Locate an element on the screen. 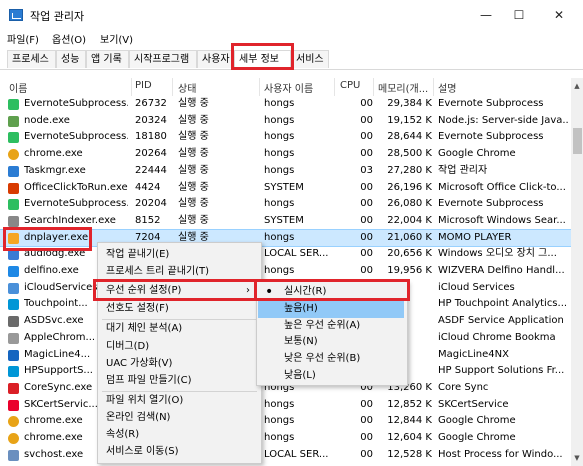  tab-app-history: 앱 기록 is located at coordinates (107, 59).